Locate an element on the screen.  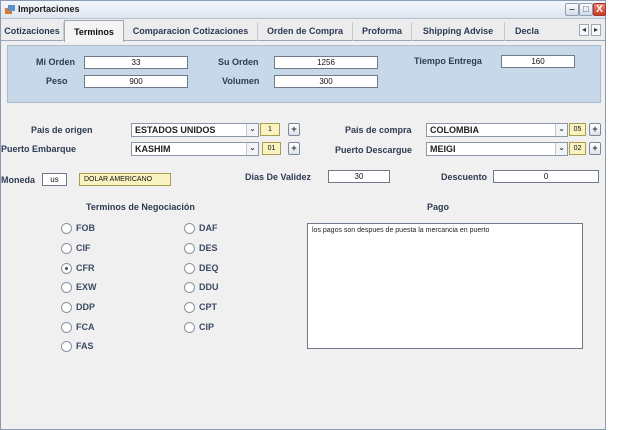
descuento-field: 0 is located at coordinates (546, 176).